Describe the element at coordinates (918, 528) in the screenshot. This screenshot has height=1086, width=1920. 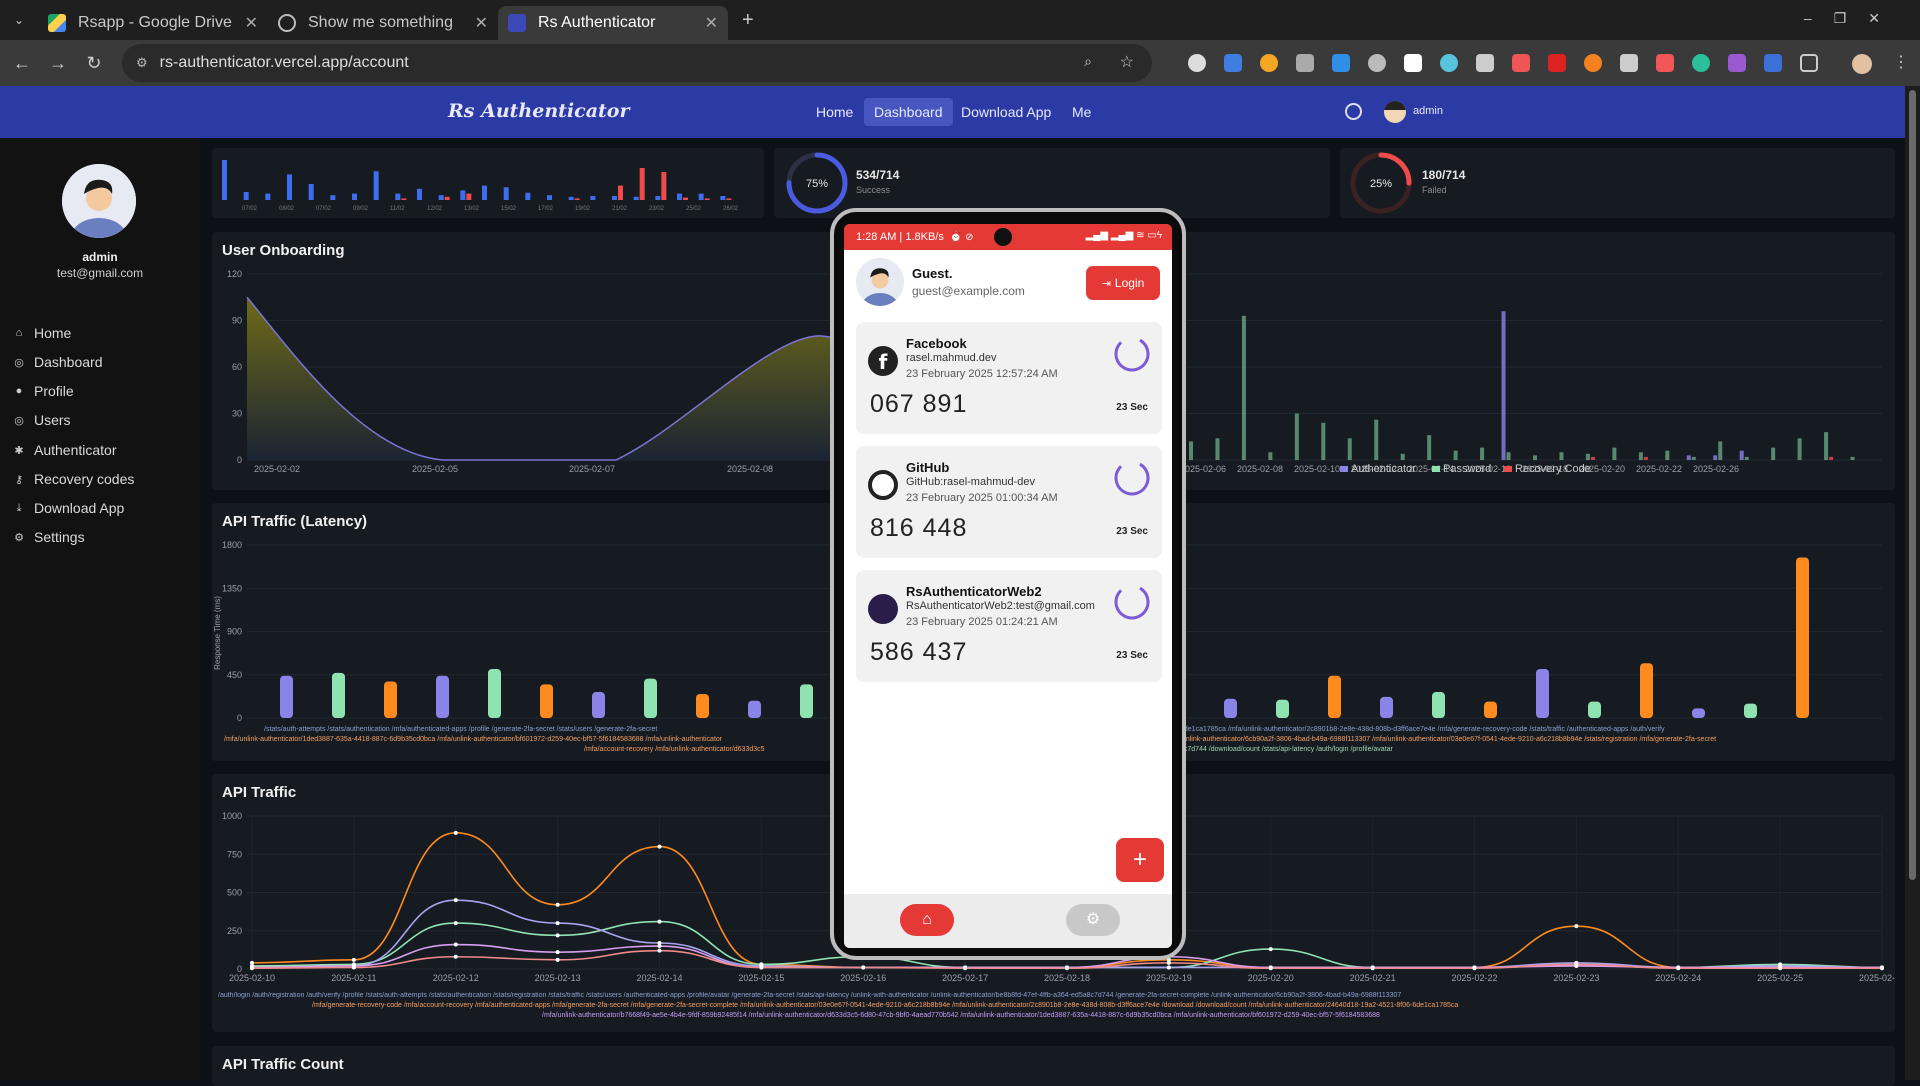
I see `otp-code: 816 448` at that location.